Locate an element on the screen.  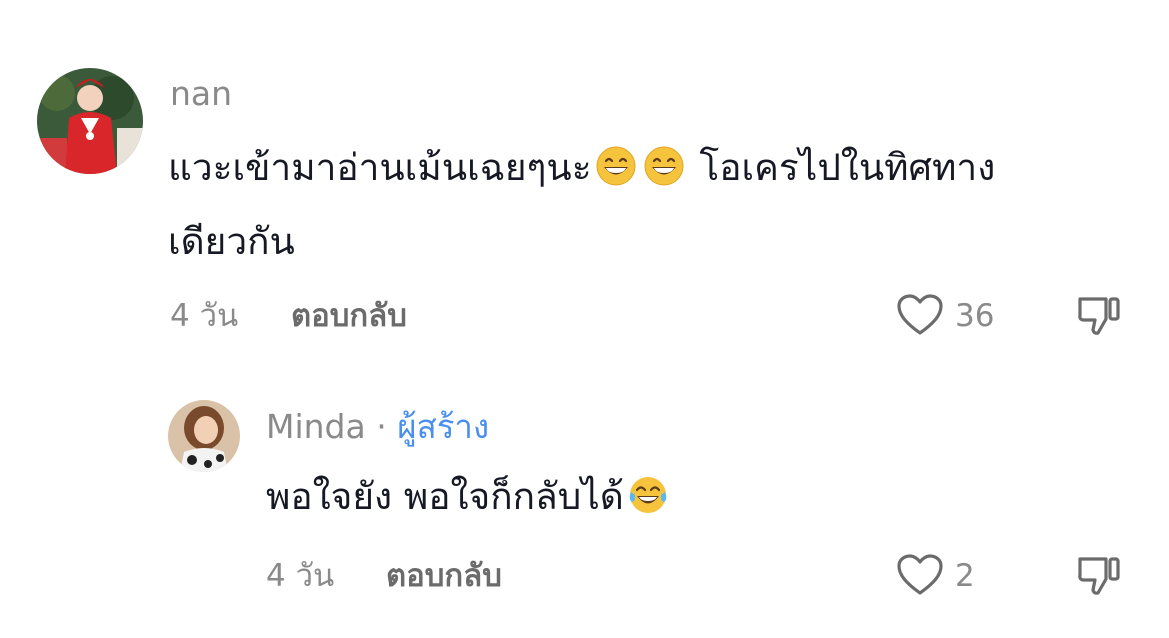
tears-of-joy-icon is located at coordinates (648, 495).